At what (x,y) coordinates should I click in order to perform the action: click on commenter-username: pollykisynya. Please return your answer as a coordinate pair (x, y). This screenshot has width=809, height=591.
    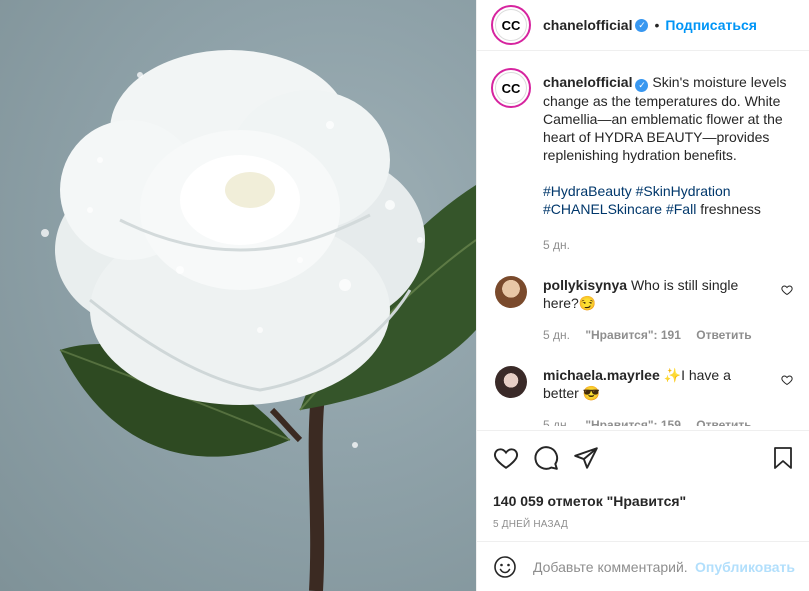
    Looking at the image, I should click on (585, 285).